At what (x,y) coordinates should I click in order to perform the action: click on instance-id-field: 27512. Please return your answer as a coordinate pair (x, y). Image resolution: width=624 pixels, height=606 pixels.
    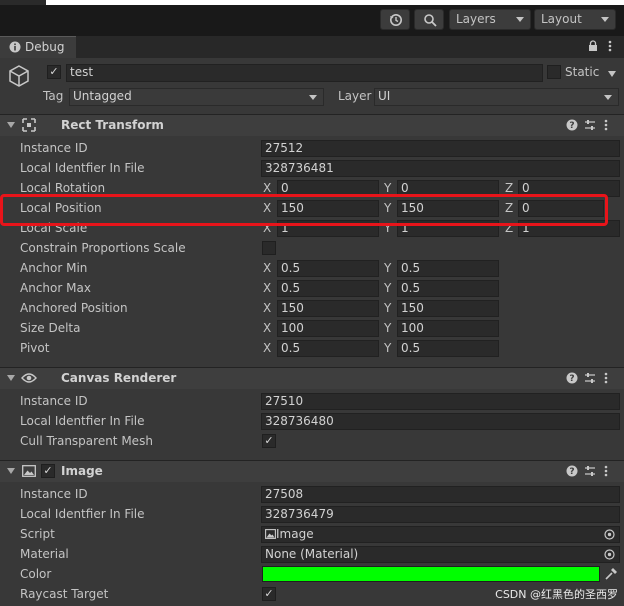
    Looking at the image, I should click on (440, 148).